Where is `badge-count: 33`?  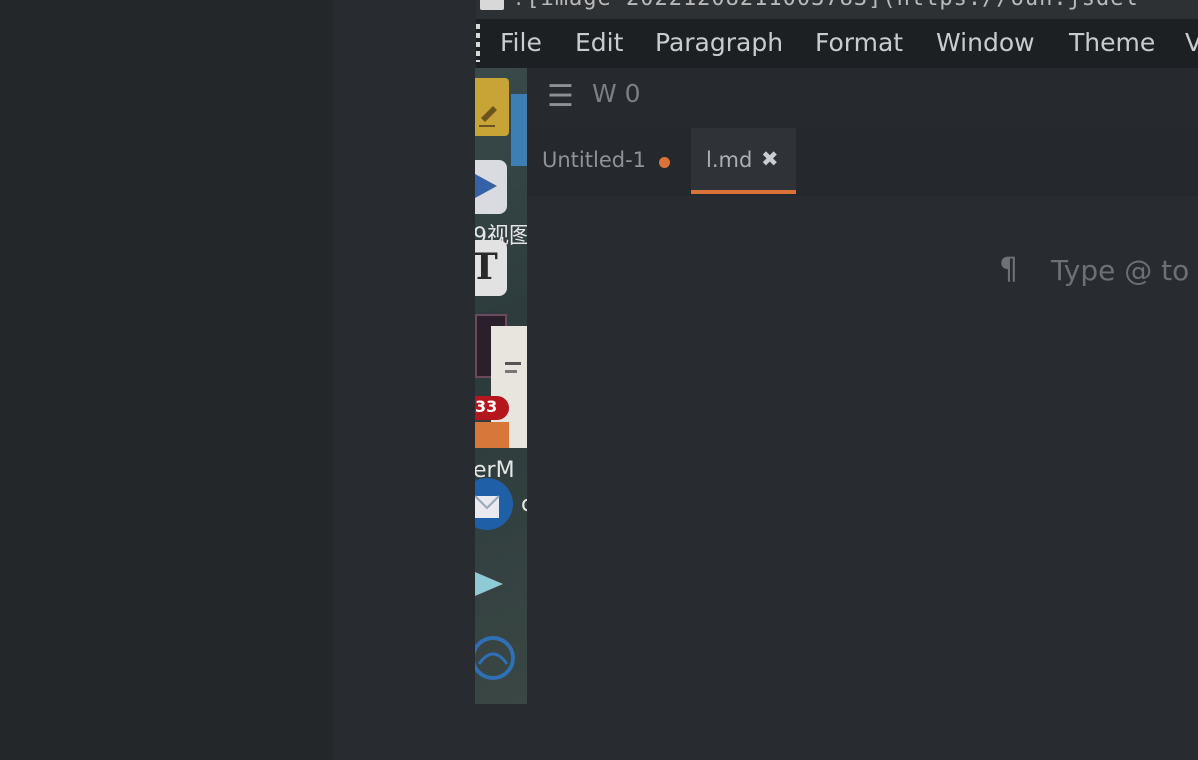
badge-count: 33 is located at coordinates (492, 408).